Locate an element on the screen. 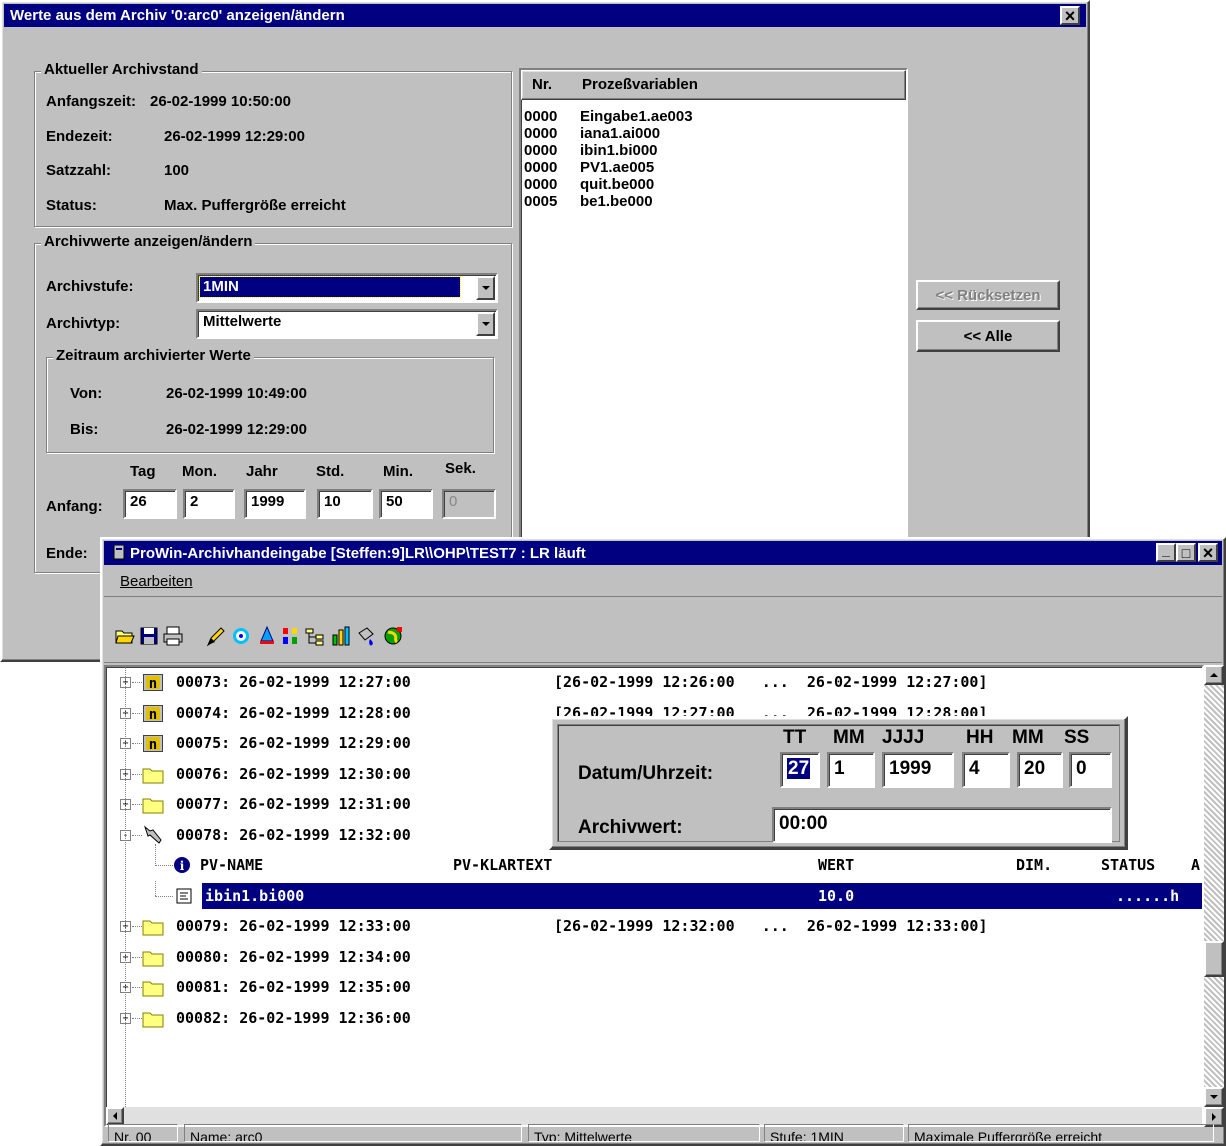  tree-row-id: 00073: 26-02-1999 12:27:00 is located at coordinates (293, 682).